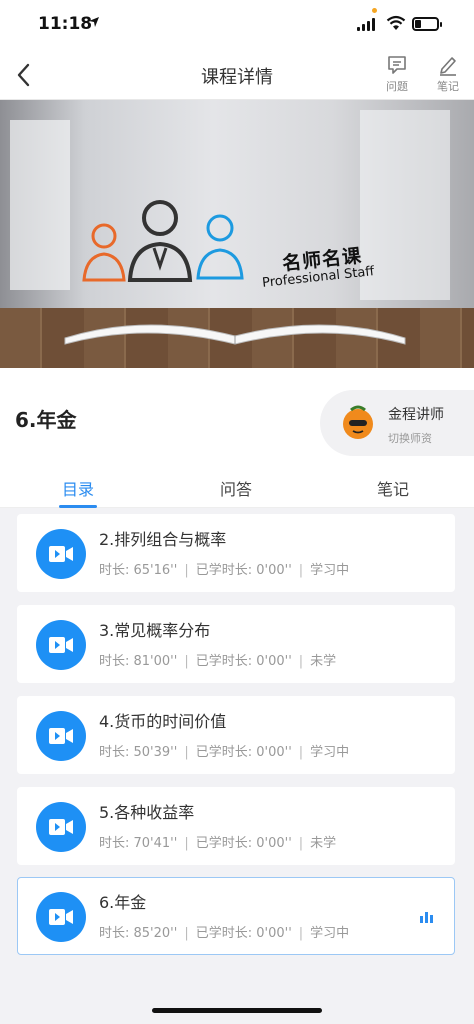 This screenshot has width=474, height=1024. Describe the element at coordinates (237, 25) in the screenshot. I see `status-bar: 11:18` at that location.